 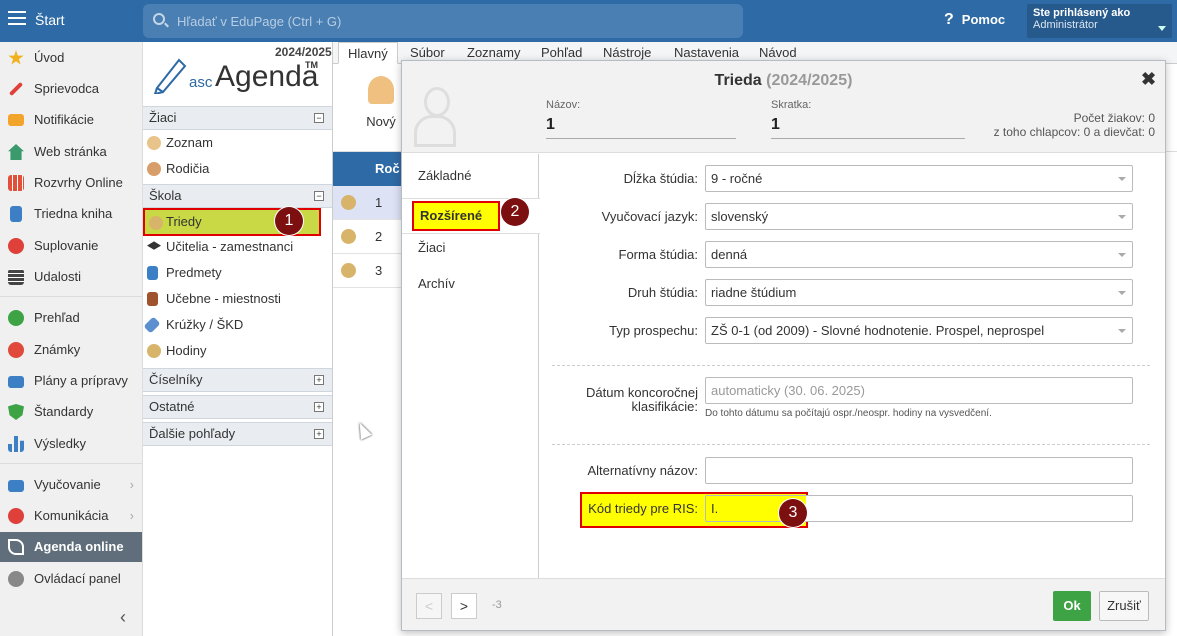 What do you see at coordinates (851, 365) in the screenshot?
I see `form-divider` at bounding box center [851, 365].